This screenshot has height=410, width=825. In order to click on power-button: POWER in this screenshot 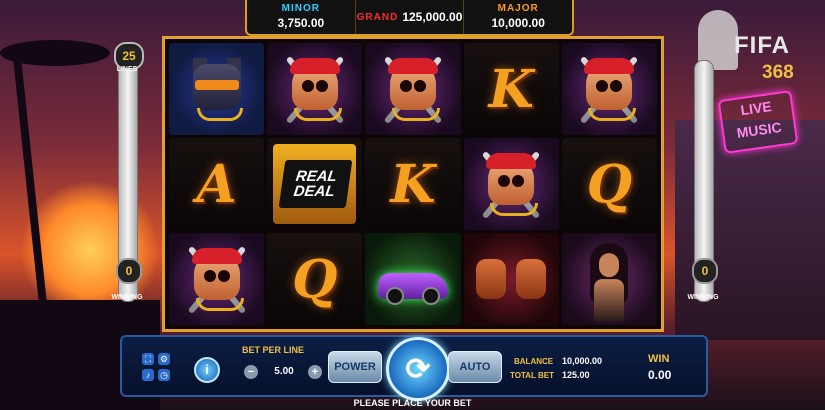, I will do `click(355, 367)`.